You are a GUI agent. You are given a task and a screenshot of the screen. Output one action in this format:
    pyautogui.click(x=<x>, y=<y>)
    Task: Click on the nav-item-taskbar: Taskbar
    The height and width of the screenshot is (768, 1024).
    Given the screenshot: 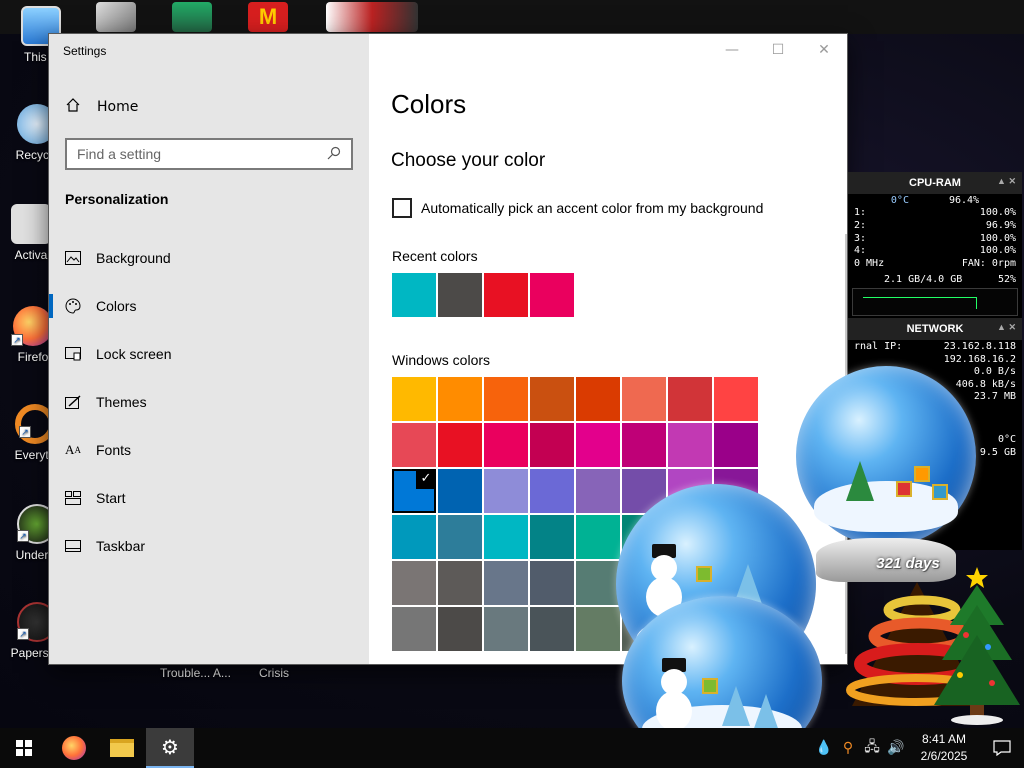 What is the action you would take?
    pyautogui.click(x=209, y=546)
    